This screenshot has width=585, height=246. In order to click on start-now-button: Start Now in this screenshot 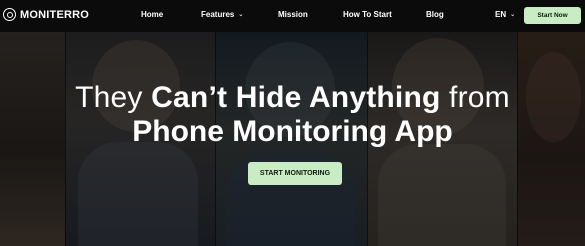, I will do `click(552, 15)`.